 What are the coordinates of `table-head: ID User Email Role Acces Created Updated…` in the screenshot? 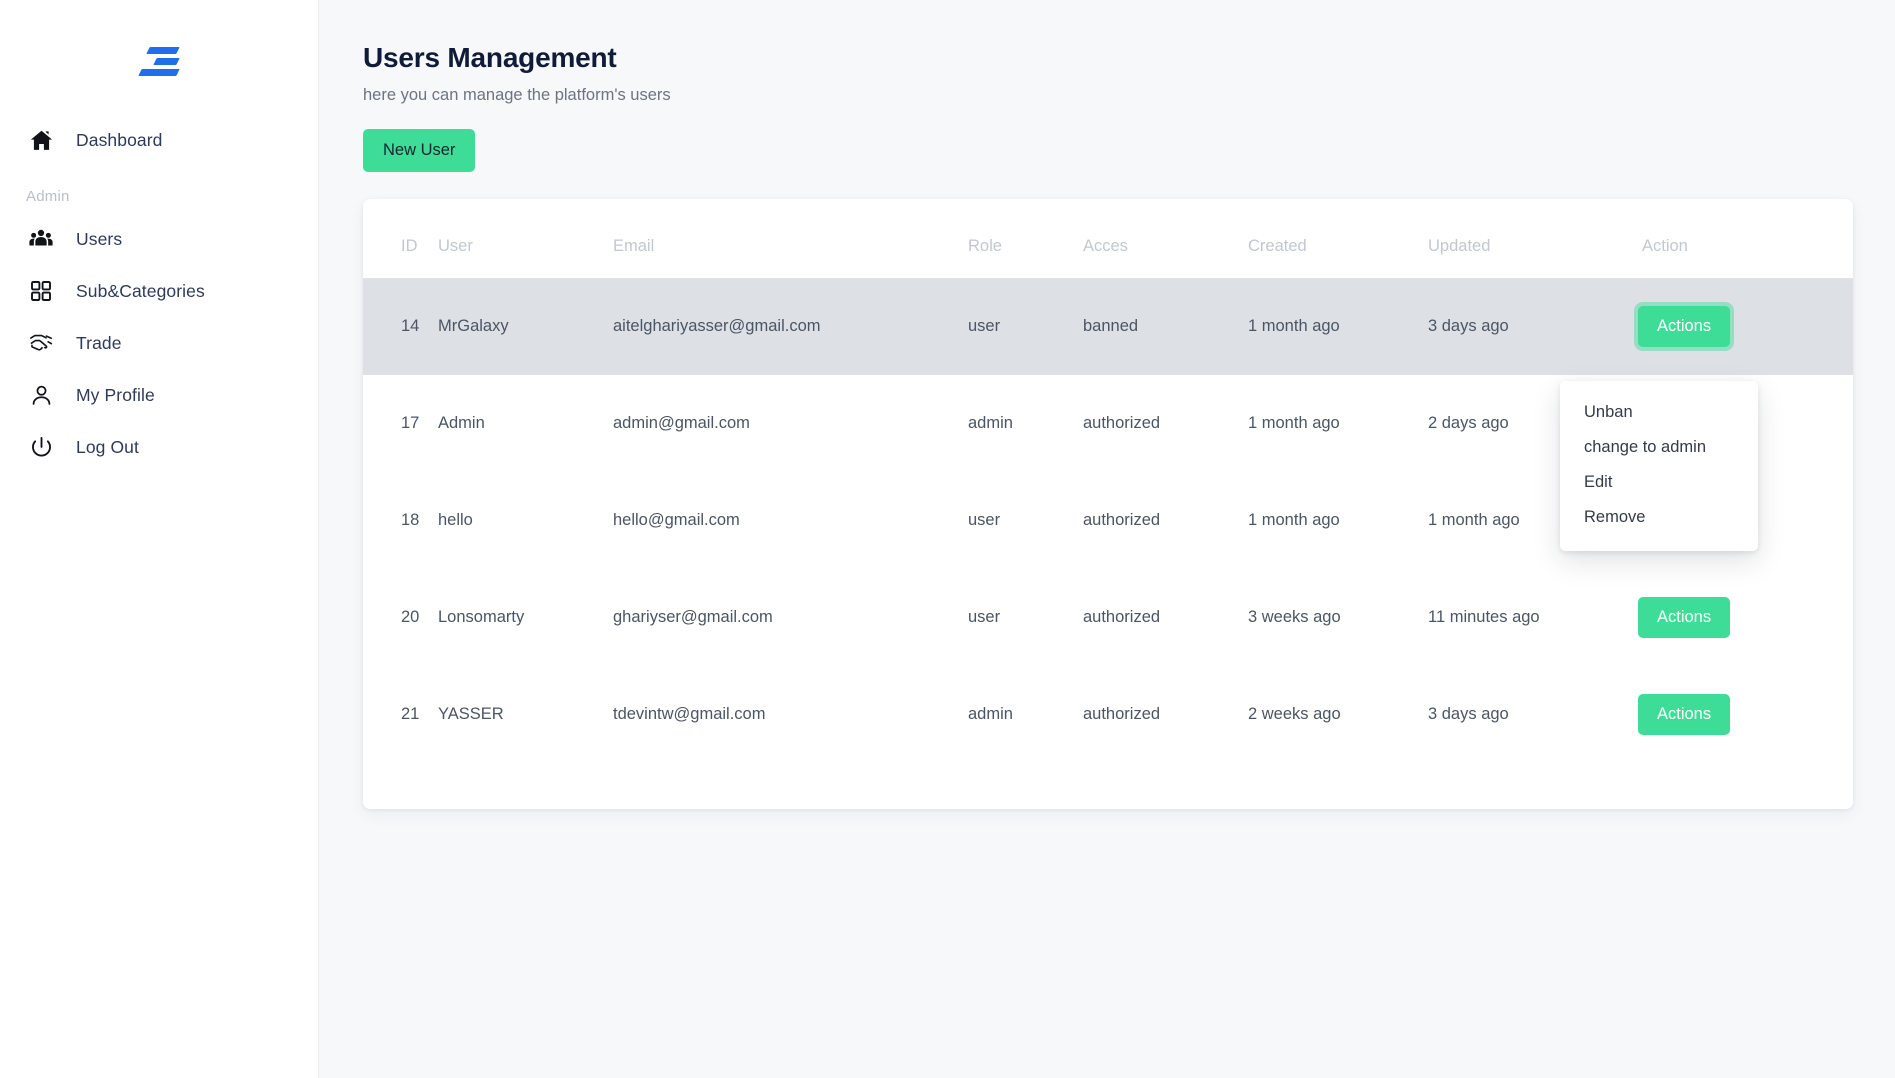 It's located at (1108, 238).